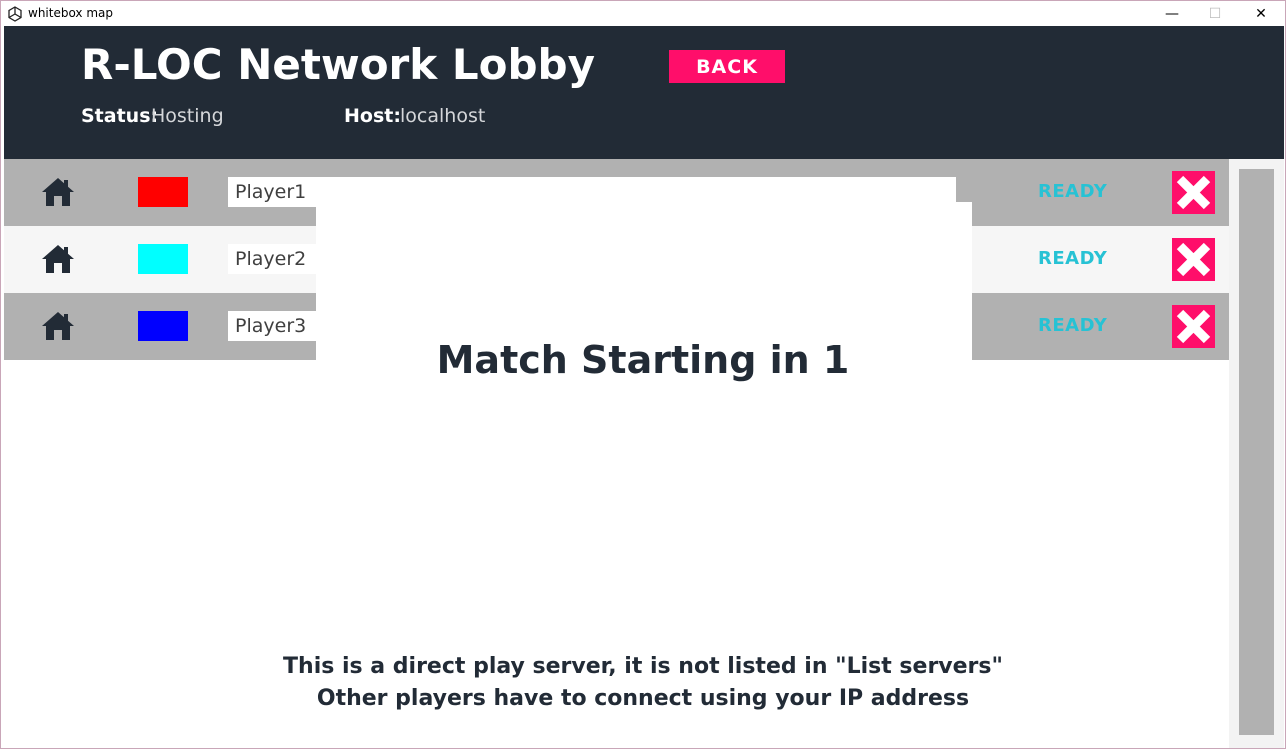 The height and width of the screenshot is (749, 1286). What do you see at coordinates (1215, 14) in the screenshot?
I see `maximize-button: ☐` at bounding box center [1215, 14].